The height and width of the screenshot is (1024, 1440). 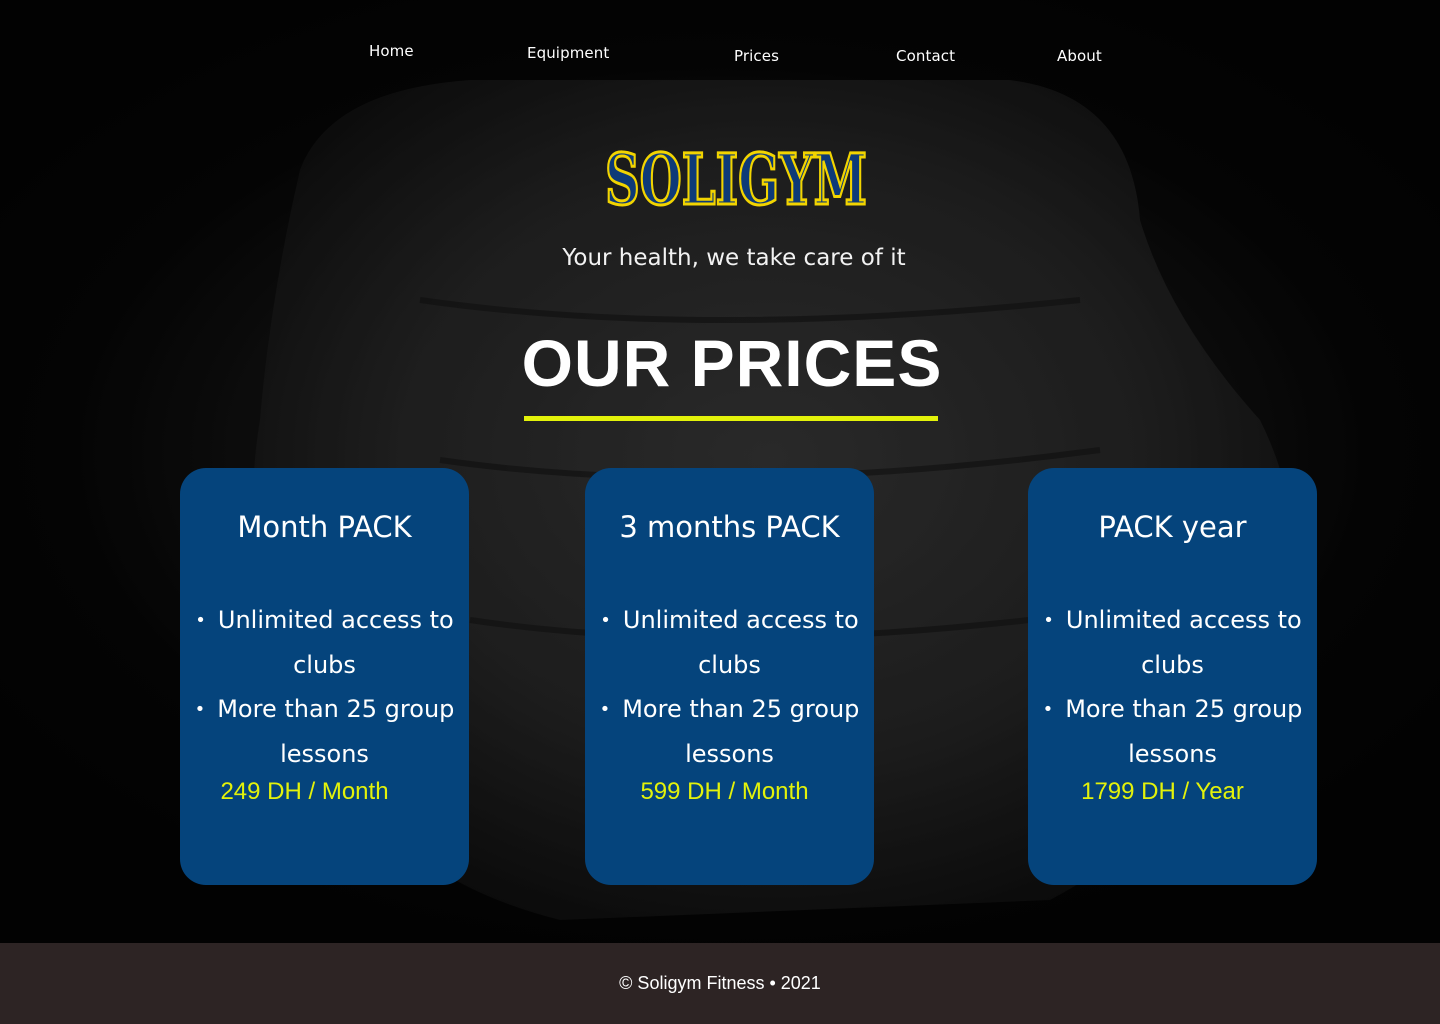 I want to click on footer: © Soligym Fitness • 2021, so click(x=720, y=983).